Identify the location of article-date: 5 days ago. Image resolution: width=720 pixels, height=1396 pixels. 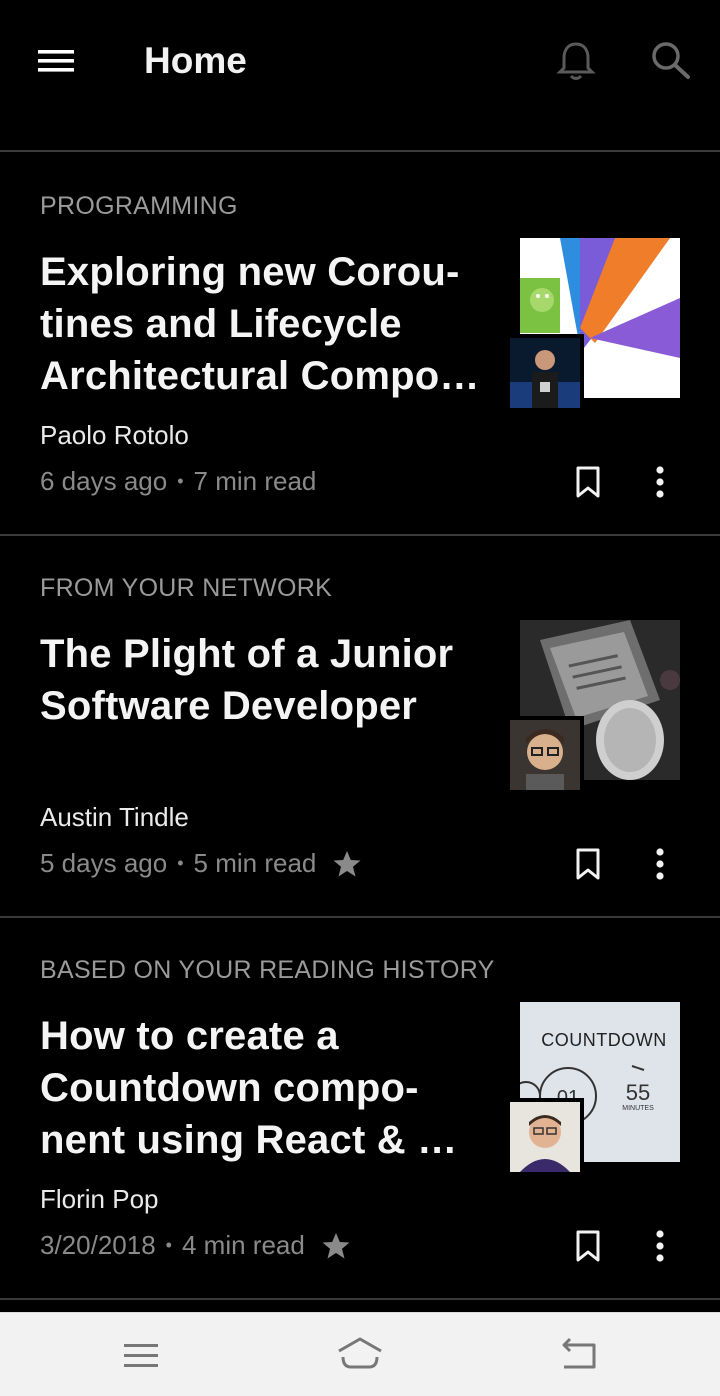
(104, 863).